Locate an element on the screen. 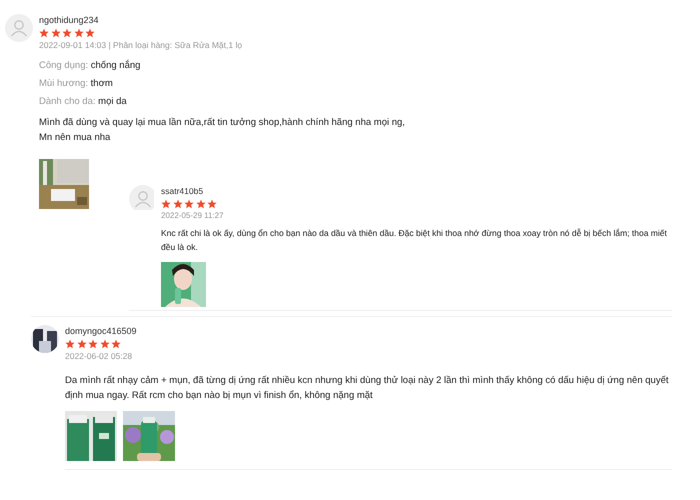 The image size is (700, 500). review-text: Knc rất chi là ok ấy, dùng ổn cho bạn nào da dầu và thiên dầu. Đặc biệt khi thoa nhớ đừng thoa xoay tròn nó dễ bị bếch lắm; thoa miết đều là ok. is located at coordinates (414, 240).